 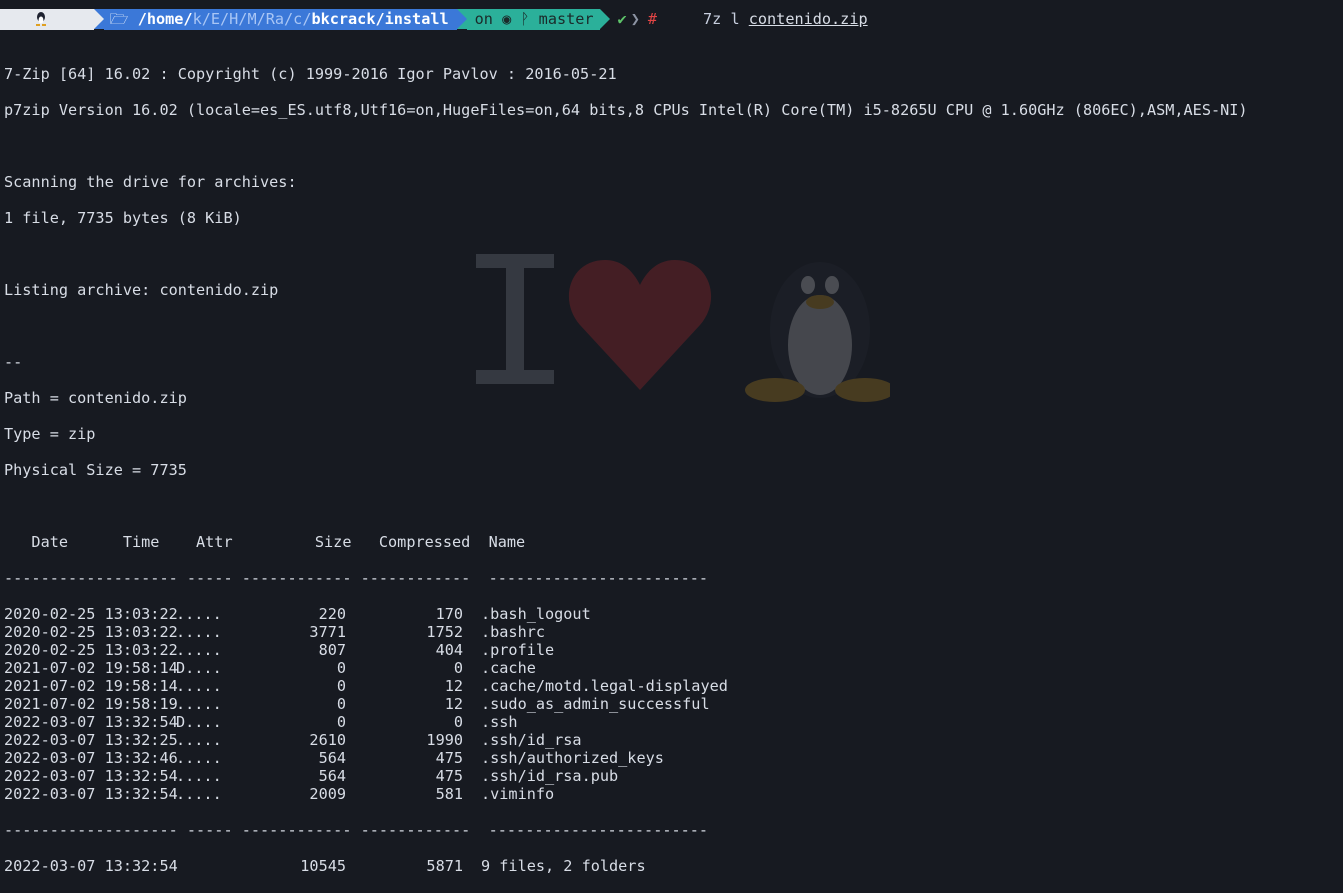 I want to click on prompt-git-segment: on ◉ ᚹ master, so click(x=533, y=19).